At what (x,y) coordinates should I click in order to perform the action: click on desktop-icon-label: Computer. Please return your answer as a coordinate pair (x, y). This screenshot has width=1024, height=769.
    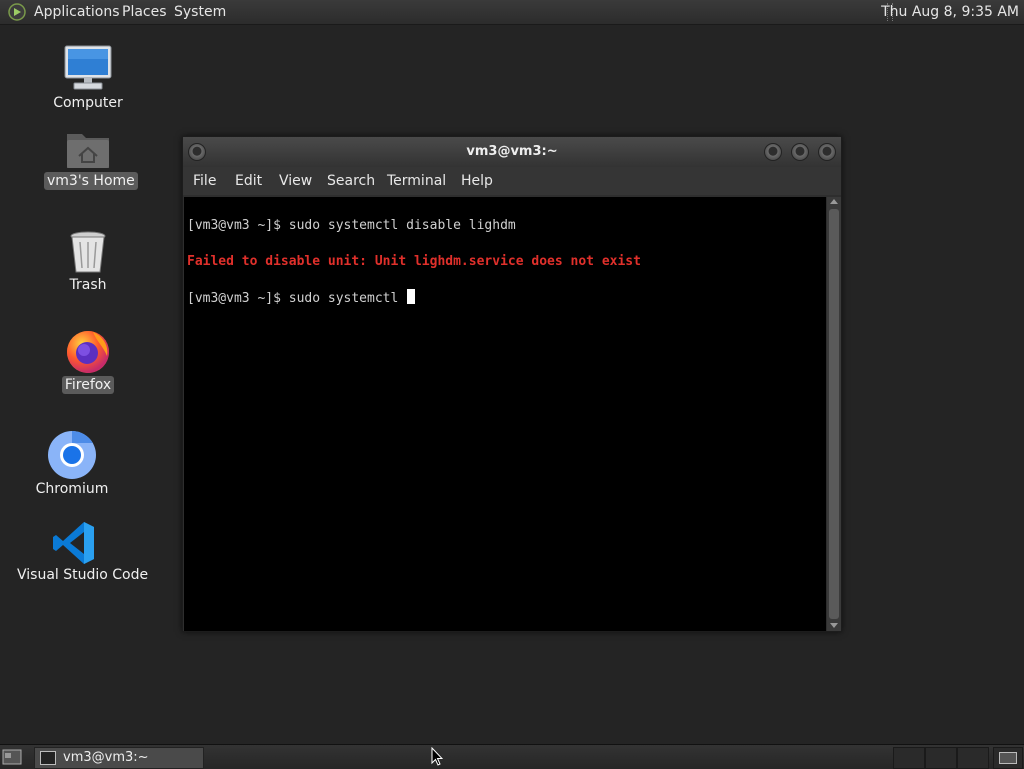
    Looking at the image, I should click on (88, 103).